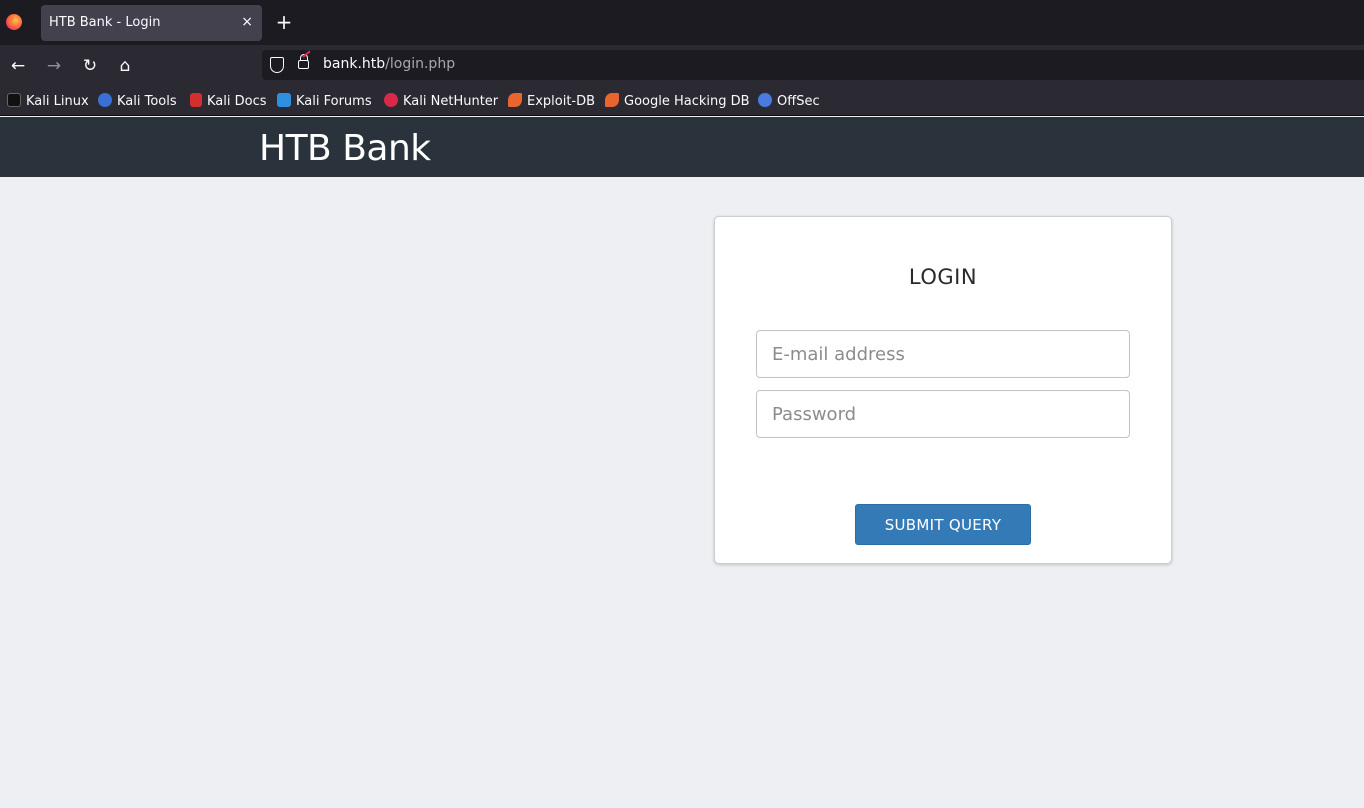 This screenshot has width=1364, height=808. What do you see at coordinates (284, 100) in the screenshot?
I see `kali-forums-icon` at bounding box center [284, 100].